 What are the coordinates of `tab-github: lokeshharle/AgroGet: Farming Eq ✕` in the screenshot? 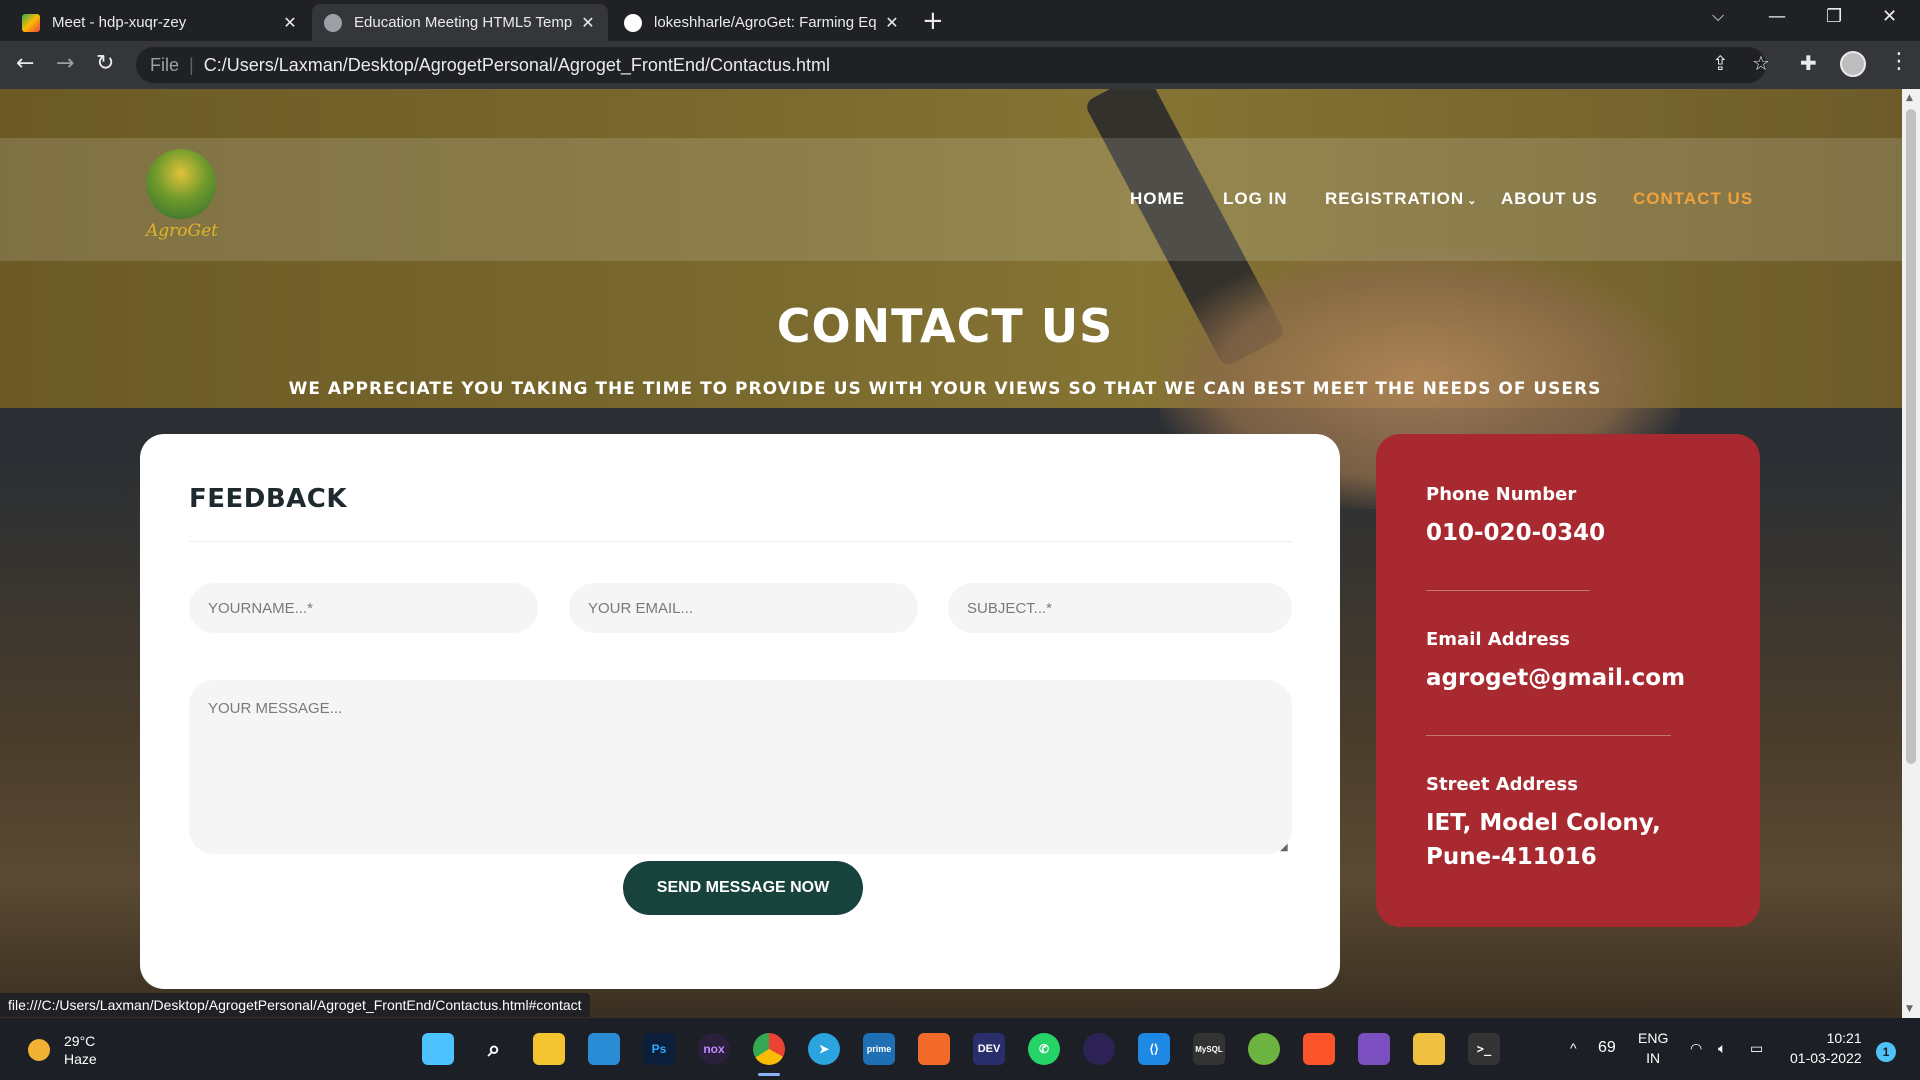 It's located at (762, 22).